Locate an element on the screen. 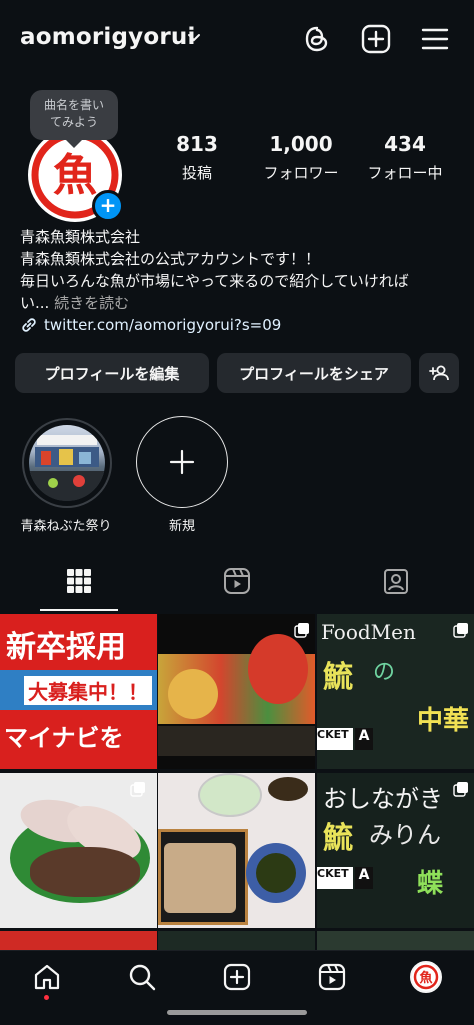 The image size is (474, 1025). new-highlight-button is located at coordinates (182, 462).